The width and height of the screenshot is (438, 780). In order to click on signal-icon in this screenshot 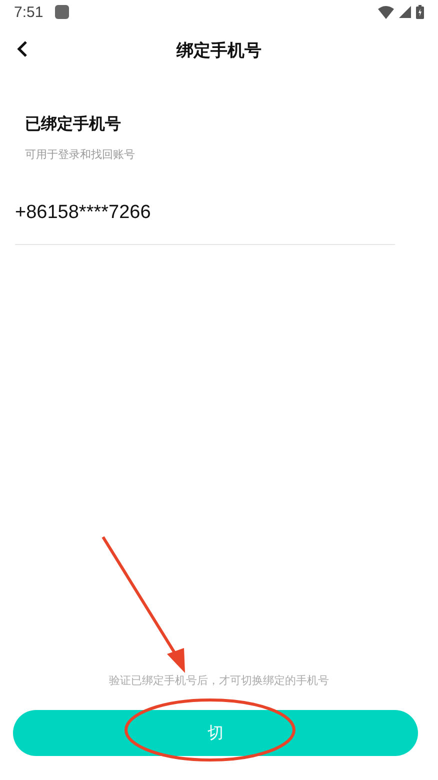, I will do `click(405, 12)`.